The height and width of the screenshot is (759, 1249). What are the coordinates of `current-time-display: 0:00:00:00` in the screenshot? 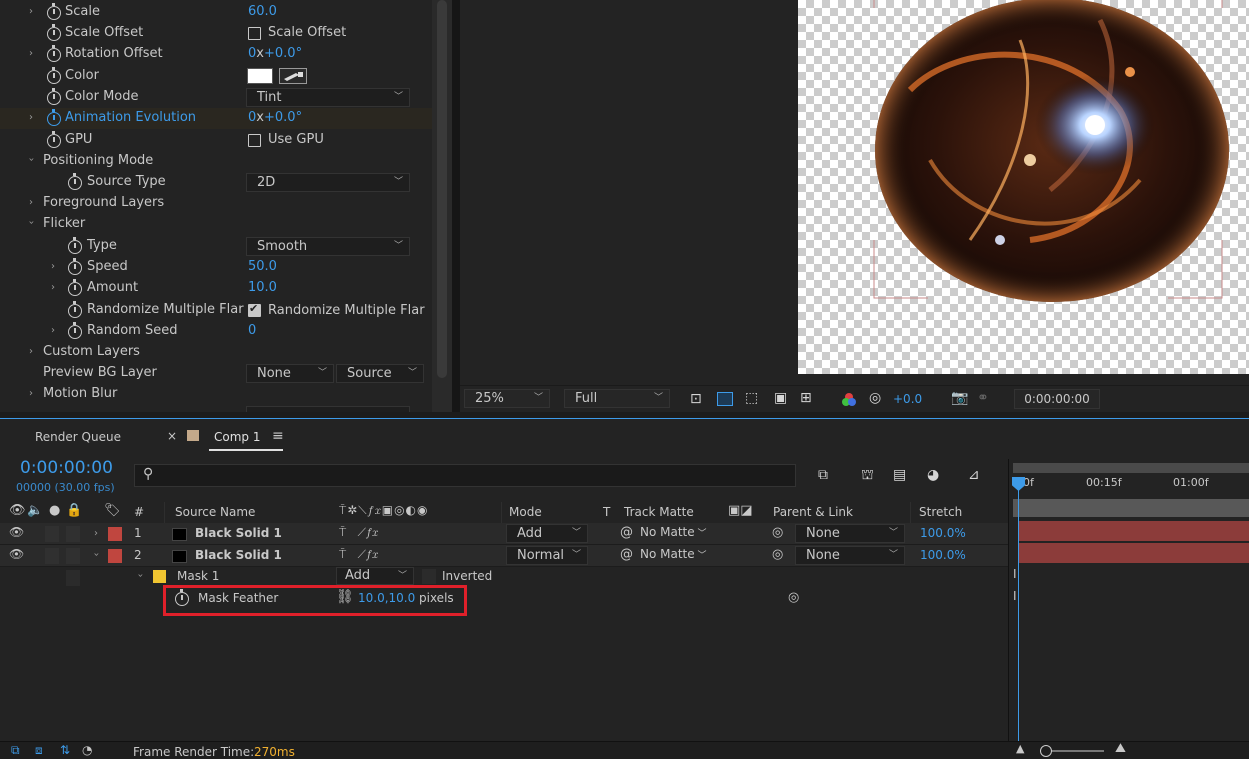 It's located at (66, 468).